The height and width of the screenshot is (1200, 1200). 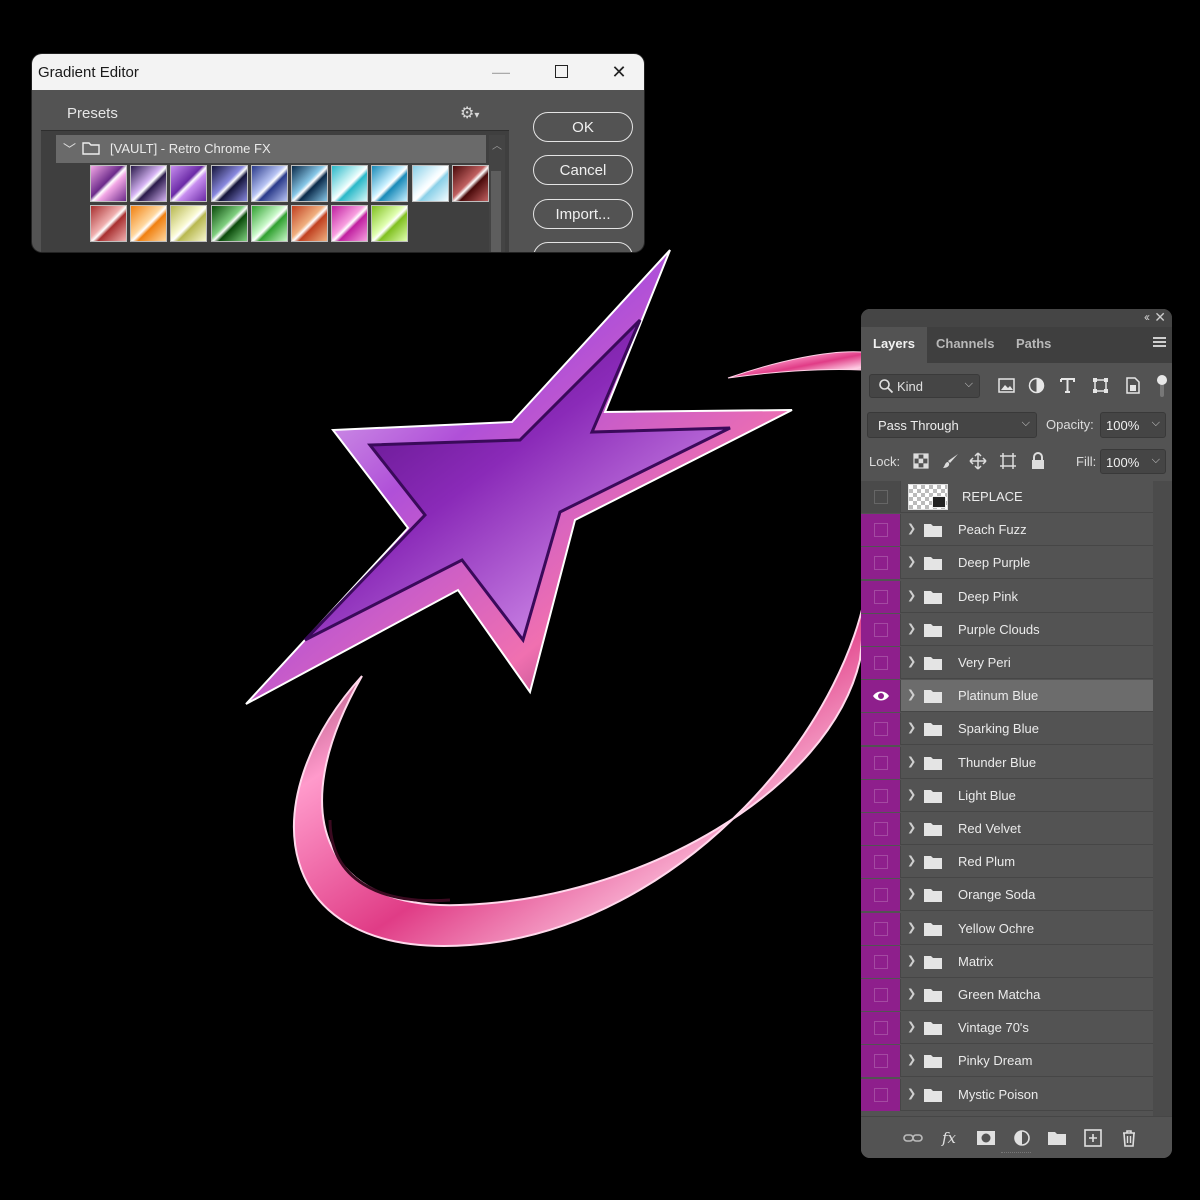 I want to click on resize-grip, so click(x=1016, y=1154).